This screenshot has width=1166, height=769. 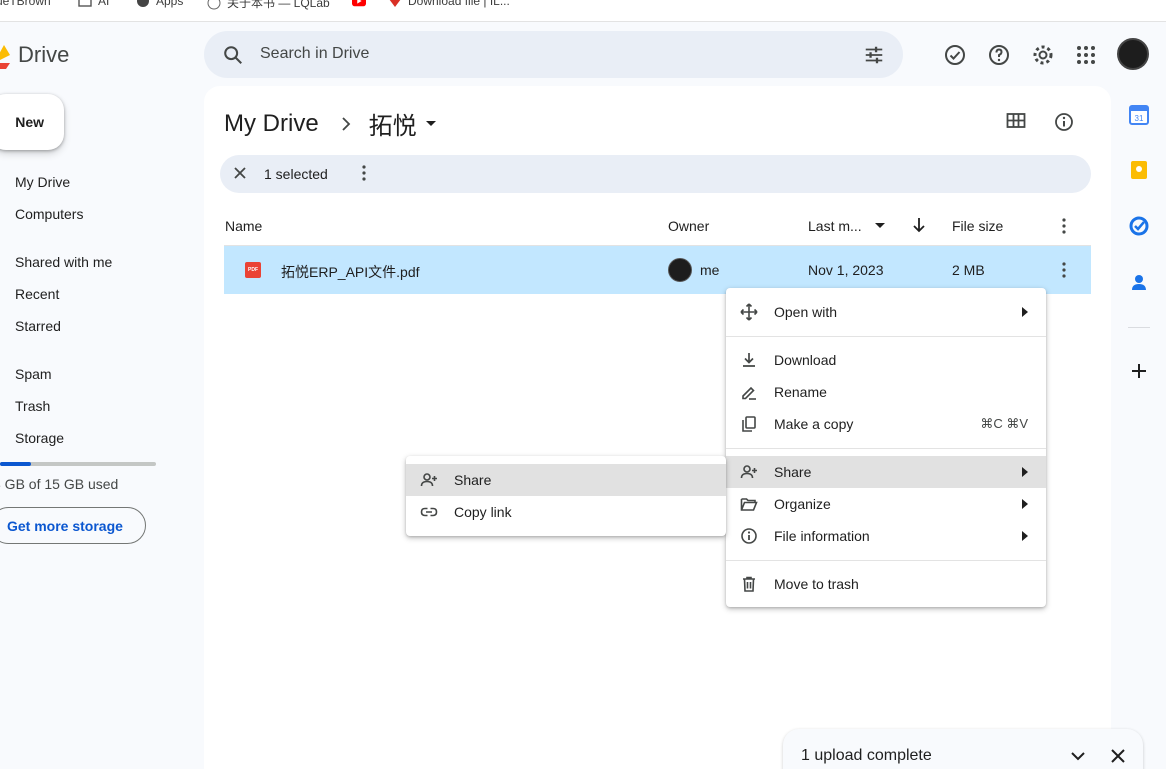 I want to click on sidebar-item-storage: Storage, so click(x=39, y=438).